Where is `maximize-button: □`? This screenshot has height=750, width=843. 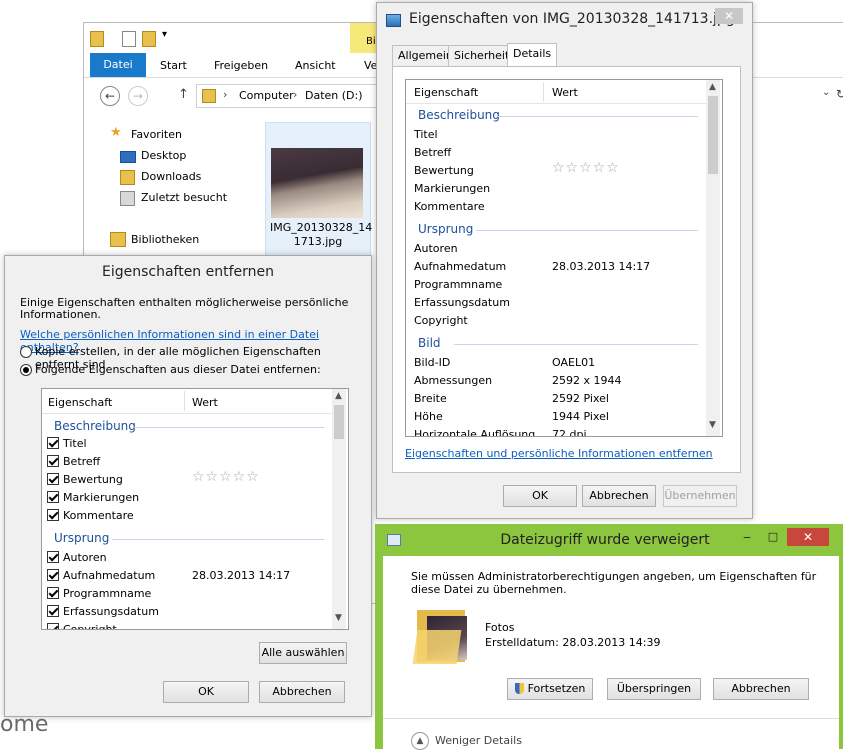 maximize-button: □ is located at coordinates (773, 538).